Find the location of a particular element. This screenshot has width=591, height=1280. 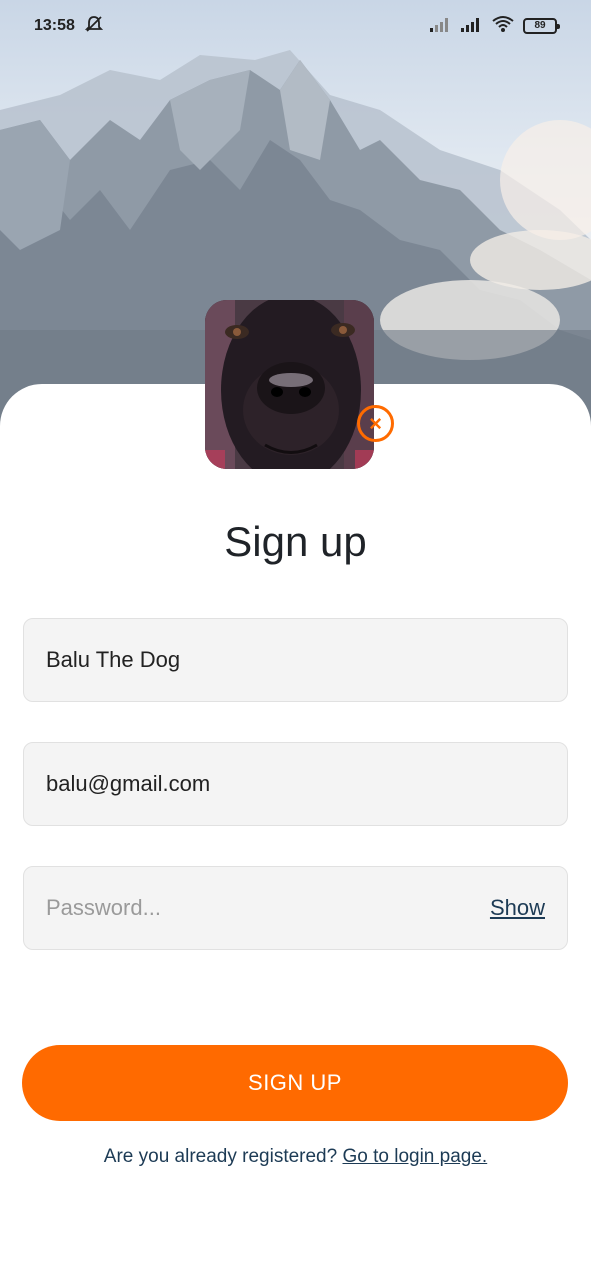

avatar is located at coordinates (289, 384).